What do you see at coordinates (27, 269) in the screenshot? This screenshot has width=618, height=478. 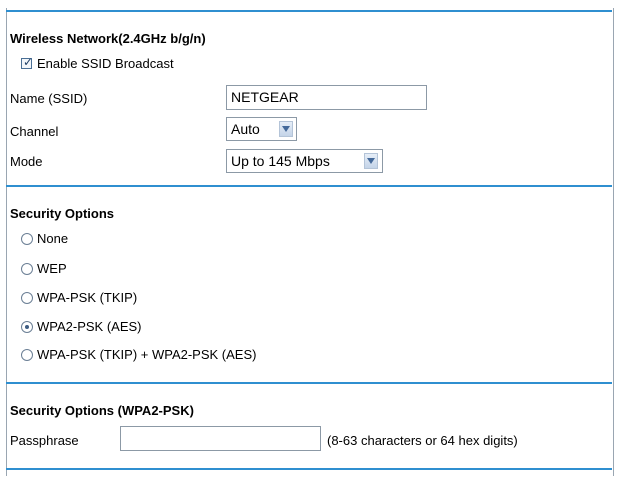 I see `security-wep-radio` at bounding box center [27, 269].